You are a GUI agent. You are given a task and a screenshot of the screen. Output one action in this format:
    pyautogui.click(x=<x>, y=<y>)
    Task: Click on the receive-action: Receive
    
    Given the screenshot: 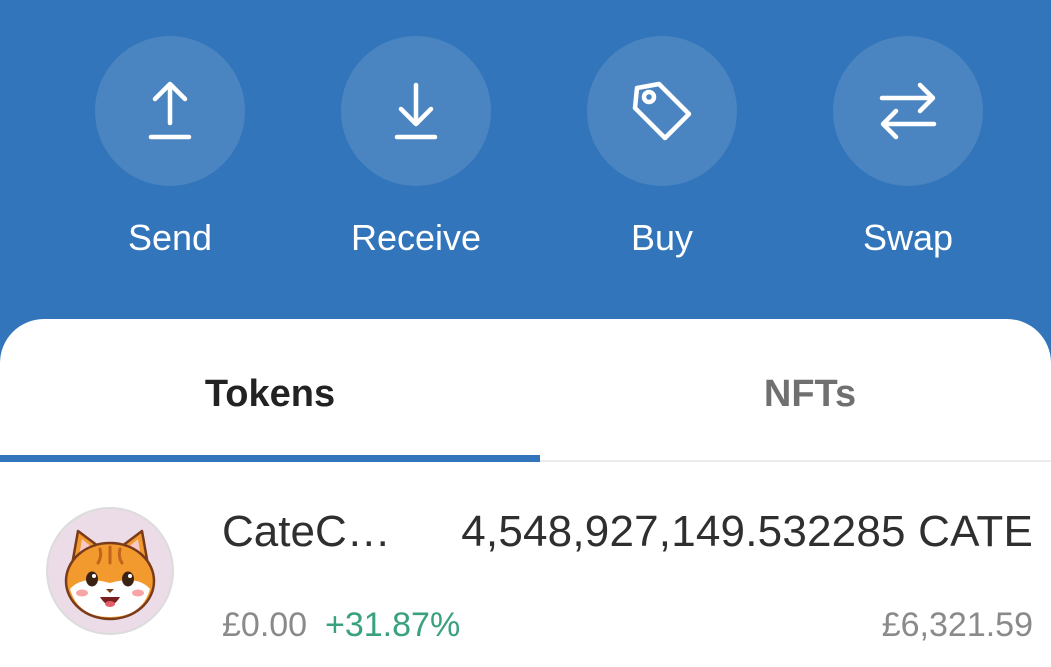 What is the action you would take?
    pyautogui.click(x=416, y=148)
    